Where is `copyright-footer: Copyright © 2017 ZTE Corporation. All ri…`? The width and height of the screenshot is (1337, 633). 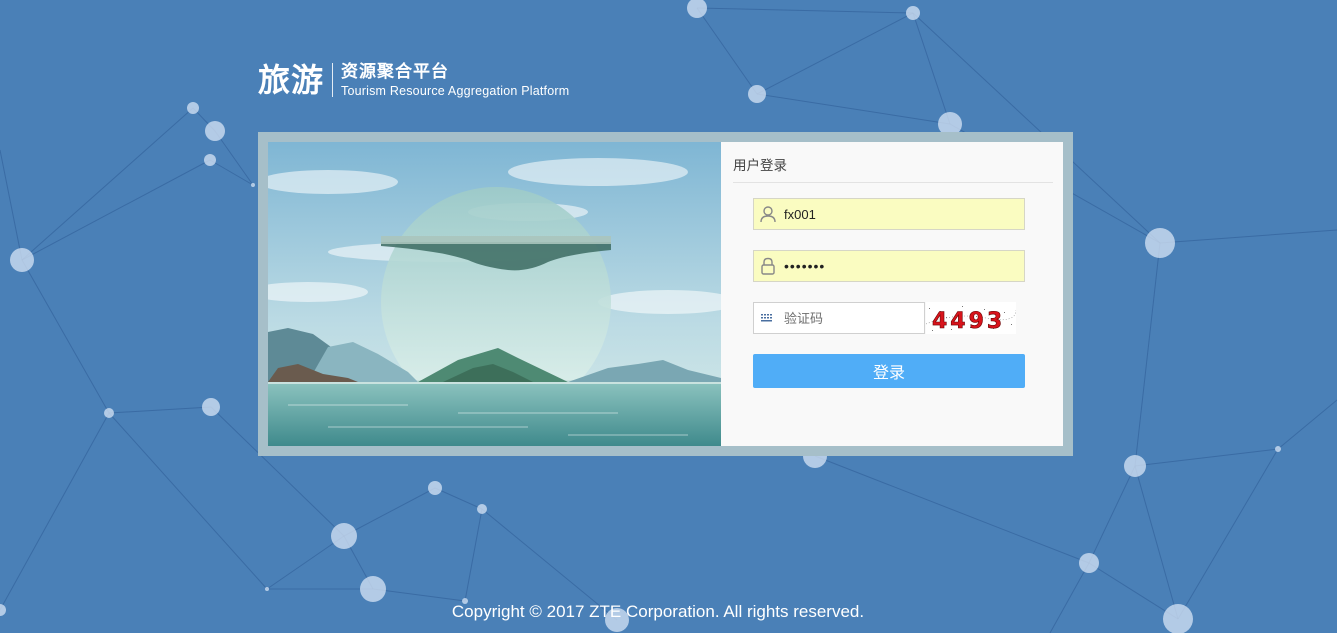
copyright-footer: Copyright © 2017 ZTE Corporation. All ri… is located at coordinates (658, 611).